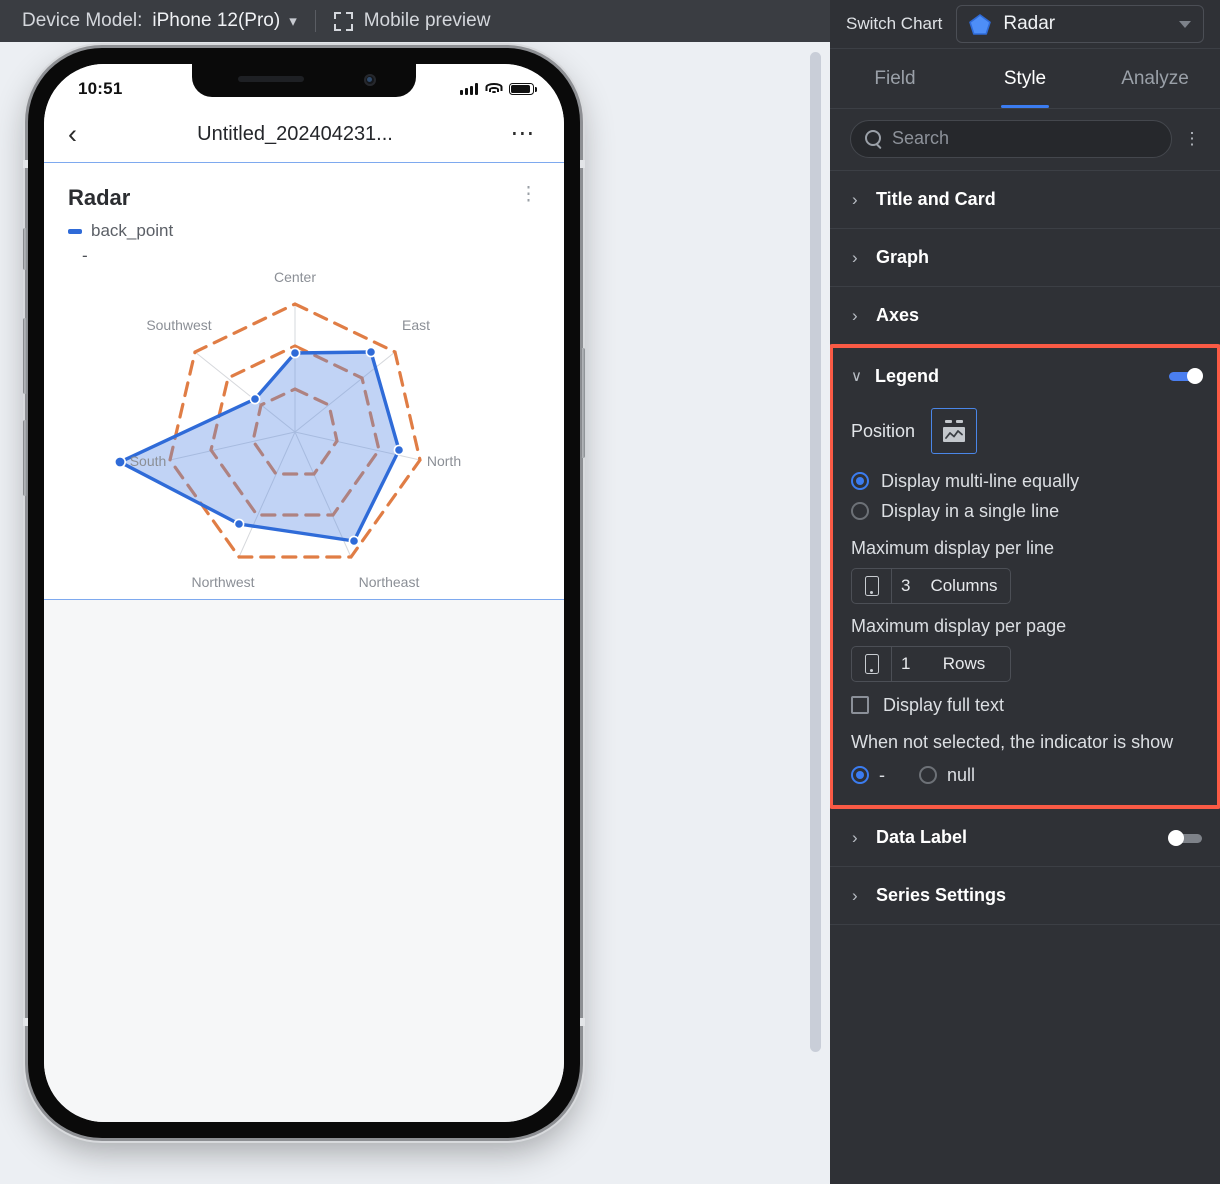  What do you see at coordinates (928, 775) in the screenshot?
I see `radio-null` at bounding box center [928, 775].